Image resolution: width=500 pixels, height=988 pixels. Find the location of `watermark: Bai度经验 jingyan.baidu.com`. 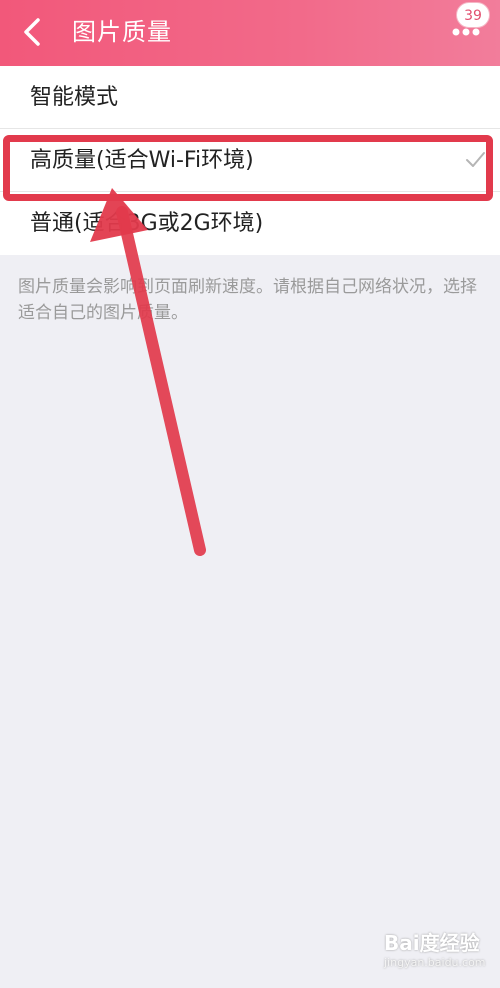

watermark: Bai度经验 jingyan.baidu.com is located at coordinates (439, 957).